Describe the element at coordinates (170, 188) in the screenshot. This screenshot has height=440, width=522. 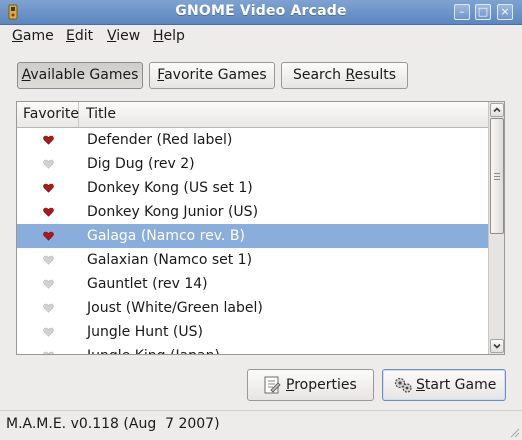
I see `game-title: Donkey Kong (US set 1)` at that location.